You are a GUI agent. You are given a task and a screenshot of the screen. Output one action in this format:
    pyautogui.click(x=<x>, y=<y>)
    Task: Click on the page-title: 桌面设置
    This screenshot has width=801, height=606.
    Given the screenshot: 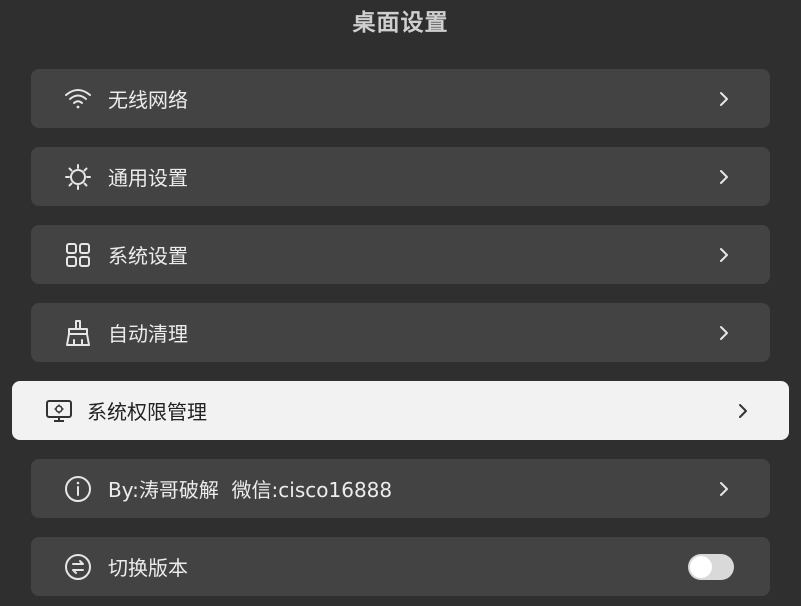 What is the action you would take?
    pyautogui.click(x=400, y=23)
    